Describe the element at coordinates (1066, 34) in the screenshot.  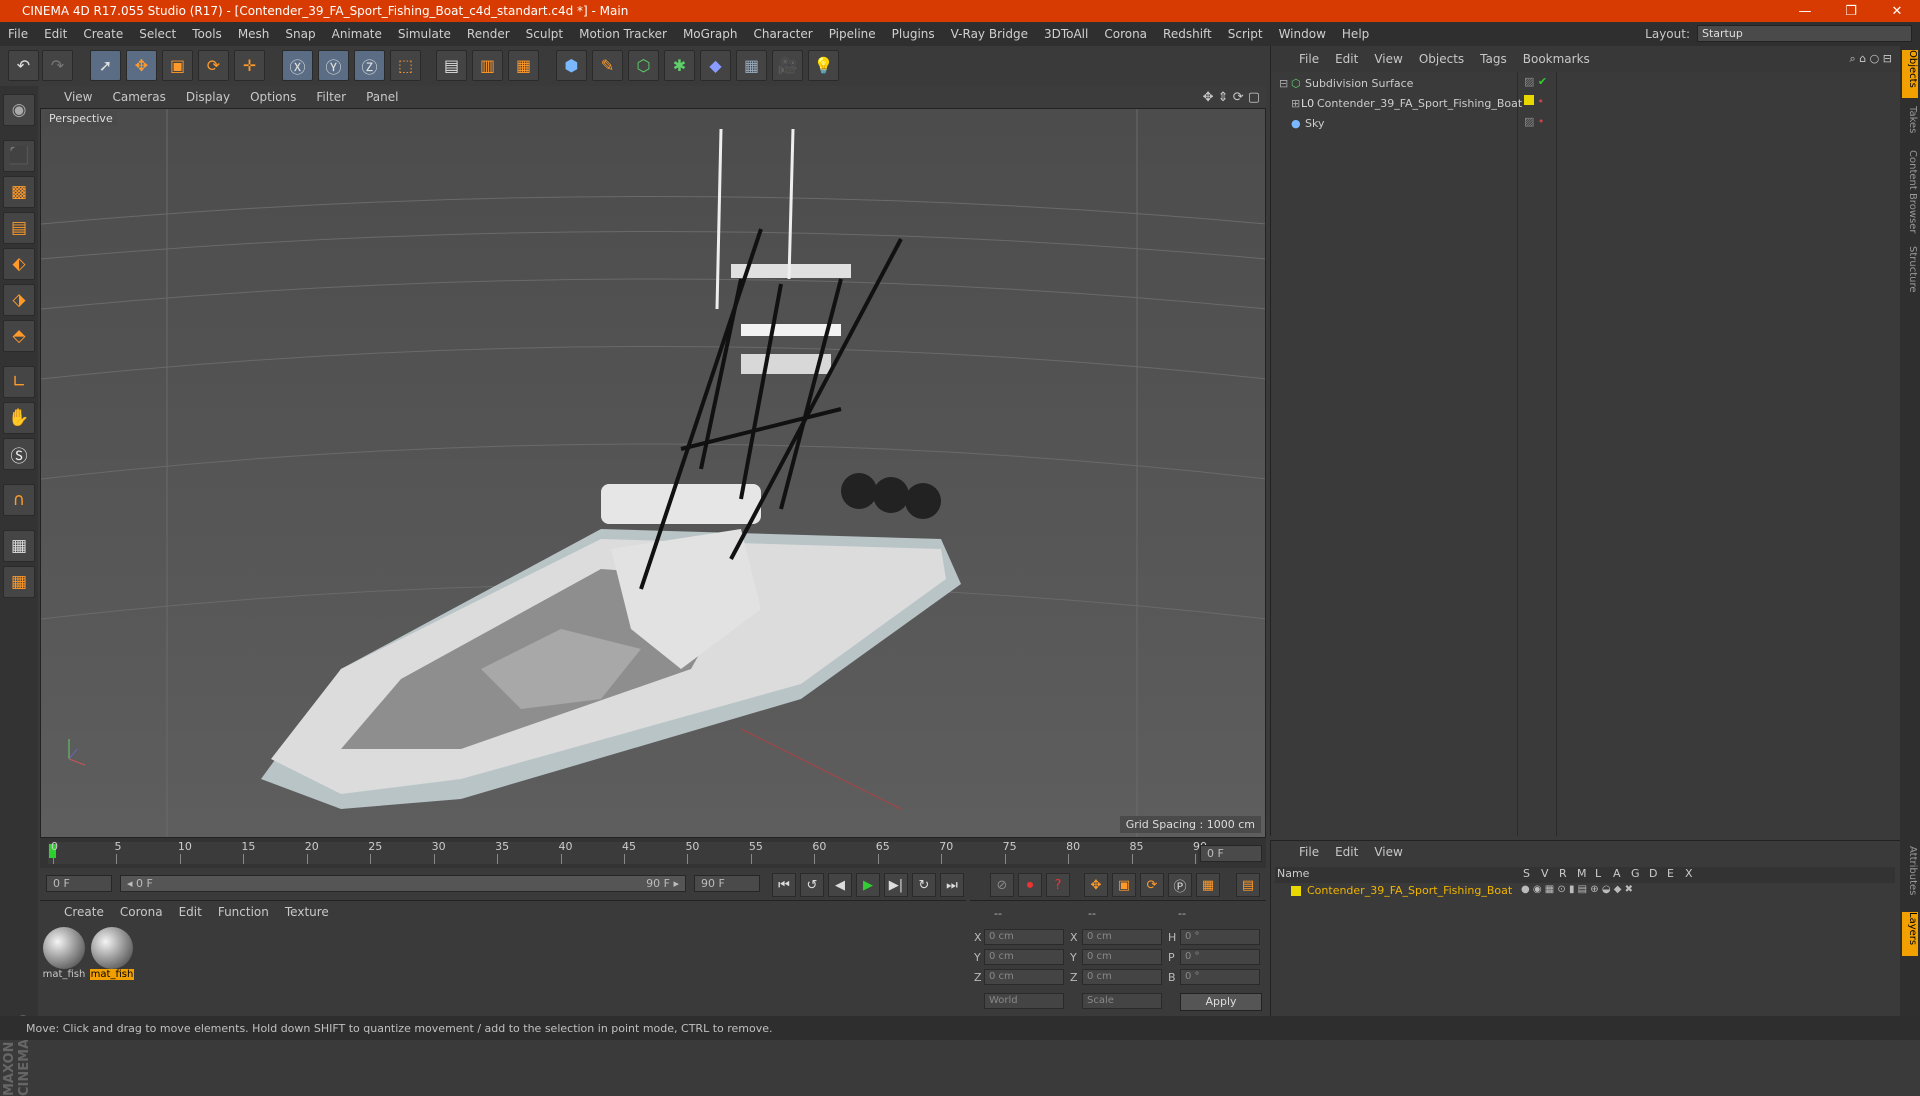
I see `menu-3dtoall: 3DToAll` at that location.